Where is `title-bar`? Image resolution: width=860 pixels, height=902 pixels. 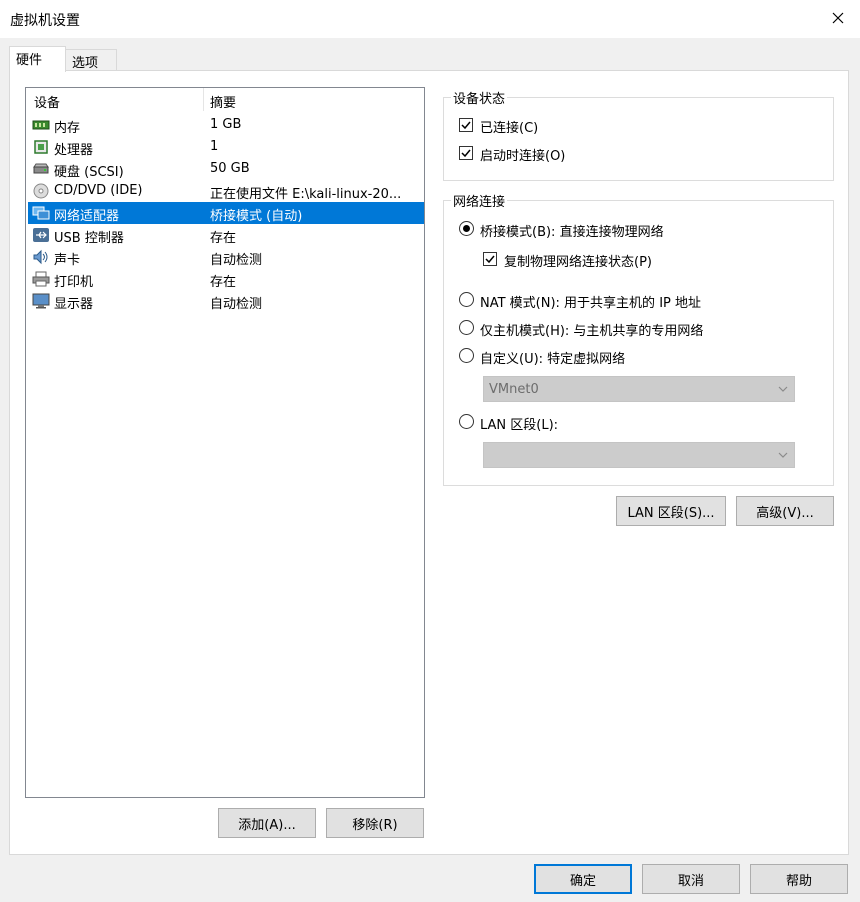
title-bar is located at coordinates (430, 19).